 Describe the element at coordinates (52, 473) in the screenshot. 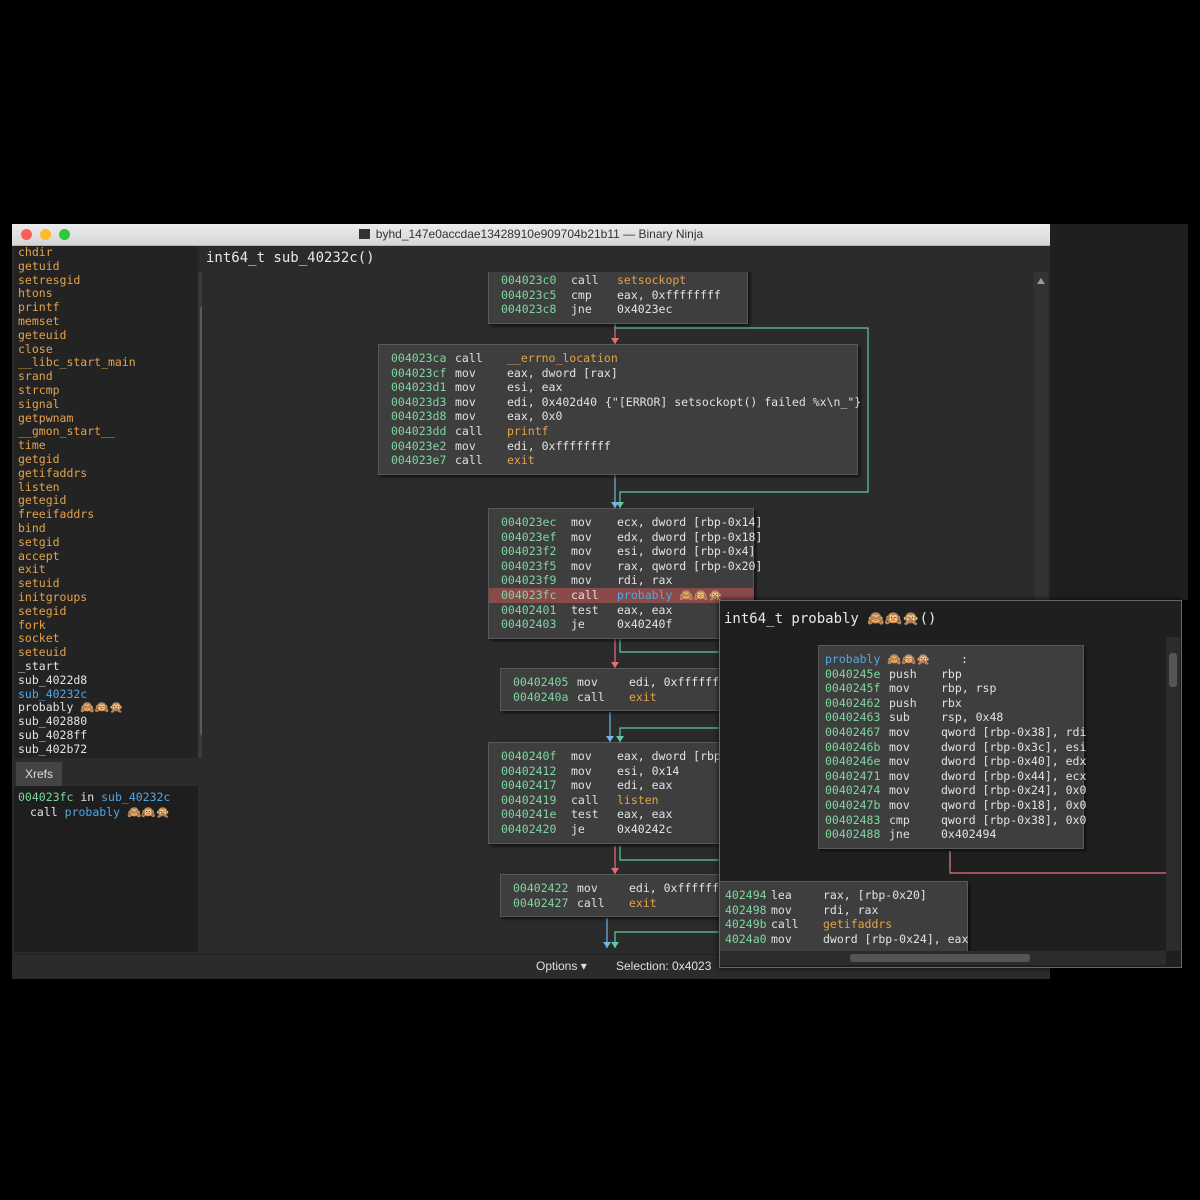

I see `symbol-item: getifaddrs` at that location.